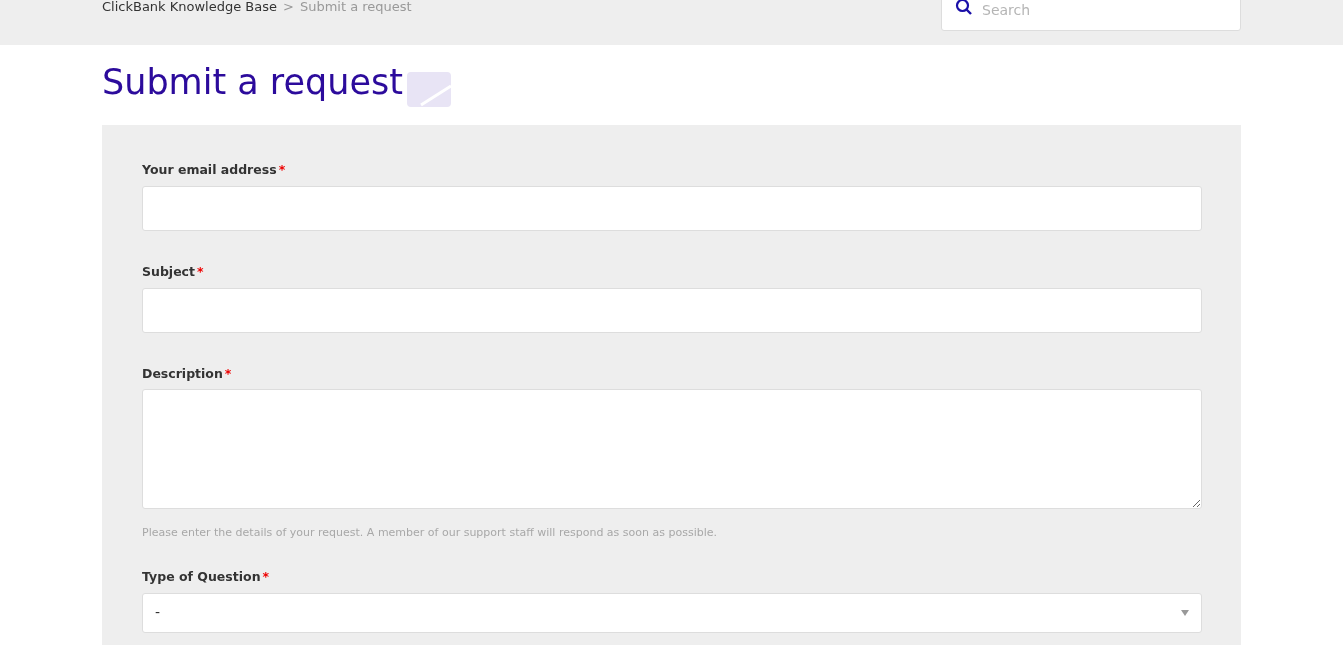 This screenshot has width=1343, height=654. Describe the element at coordinates (672, 449) in the screenshot. I see `textarea-field` at that location.